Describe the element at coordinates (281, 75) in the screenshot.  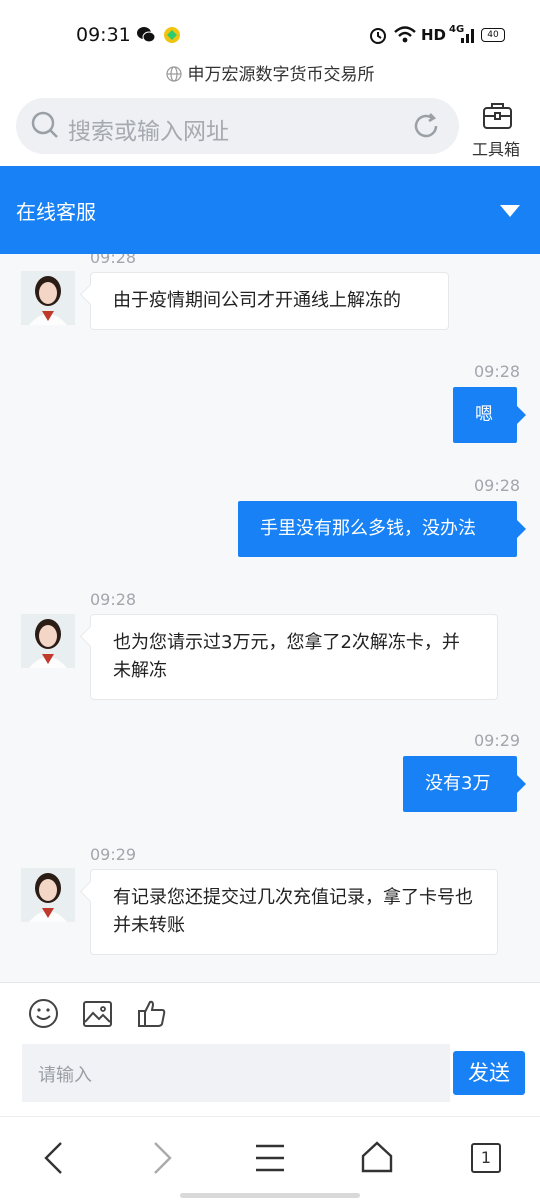
I see `site-title-text: 申万宏源数字货币交易所` at that location.